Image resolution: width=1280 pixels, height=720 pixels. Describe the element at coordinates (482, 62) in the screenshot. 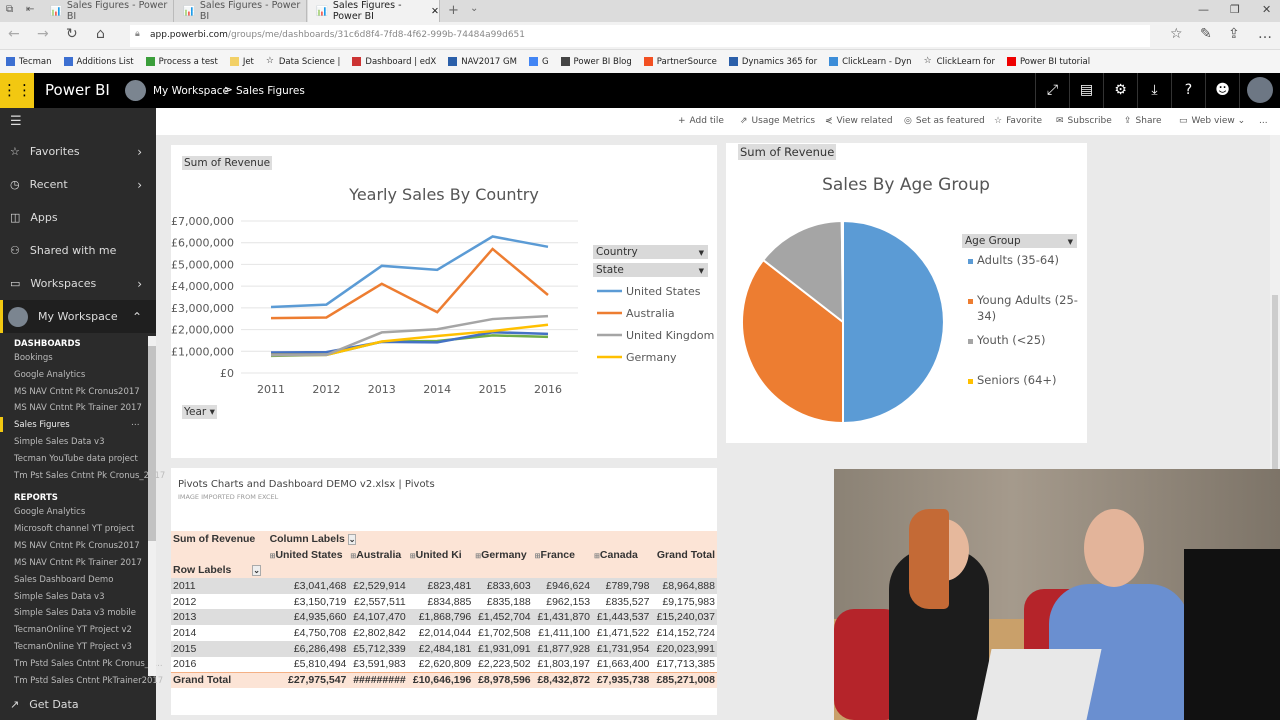

I see `bookmark-item: NAV2017 GM` at that location.